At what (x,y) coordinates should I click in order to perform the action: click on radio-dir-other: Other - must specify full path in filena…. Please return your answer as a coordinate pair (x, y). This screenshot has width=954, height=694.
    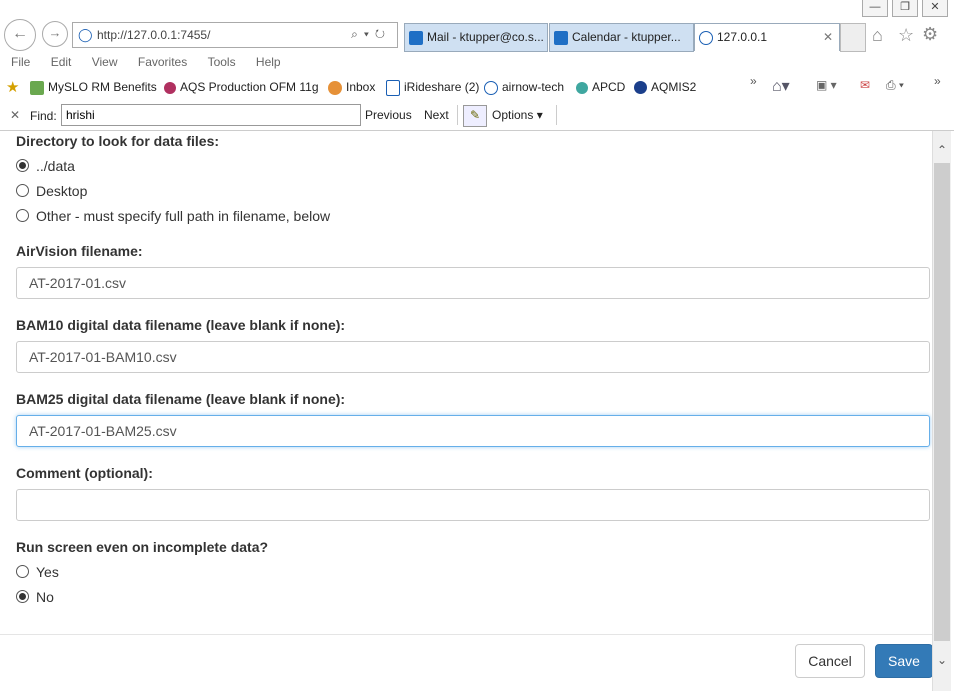
    Looking at the image, I should click on (173, 216).